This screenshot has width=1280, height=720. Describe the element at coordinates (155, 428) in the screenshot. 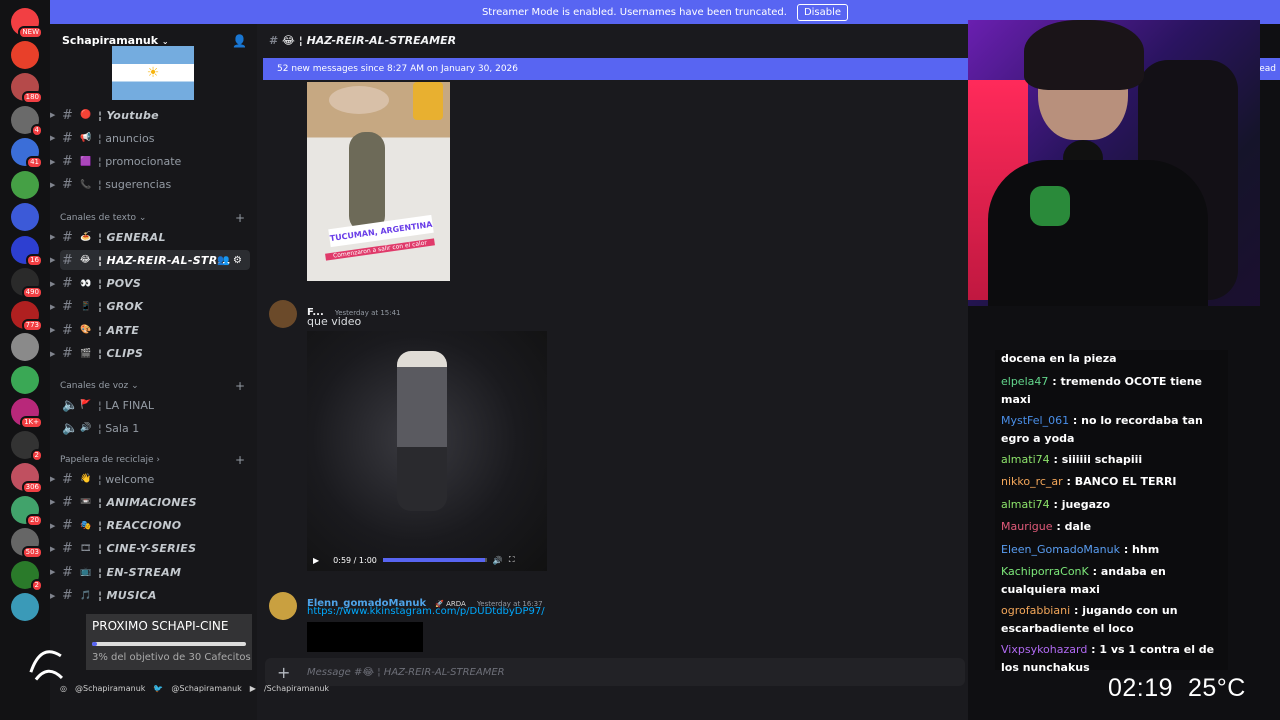

I see `channel-sala-1: 🔈 🔊 ¦ Sala 1` at that location.